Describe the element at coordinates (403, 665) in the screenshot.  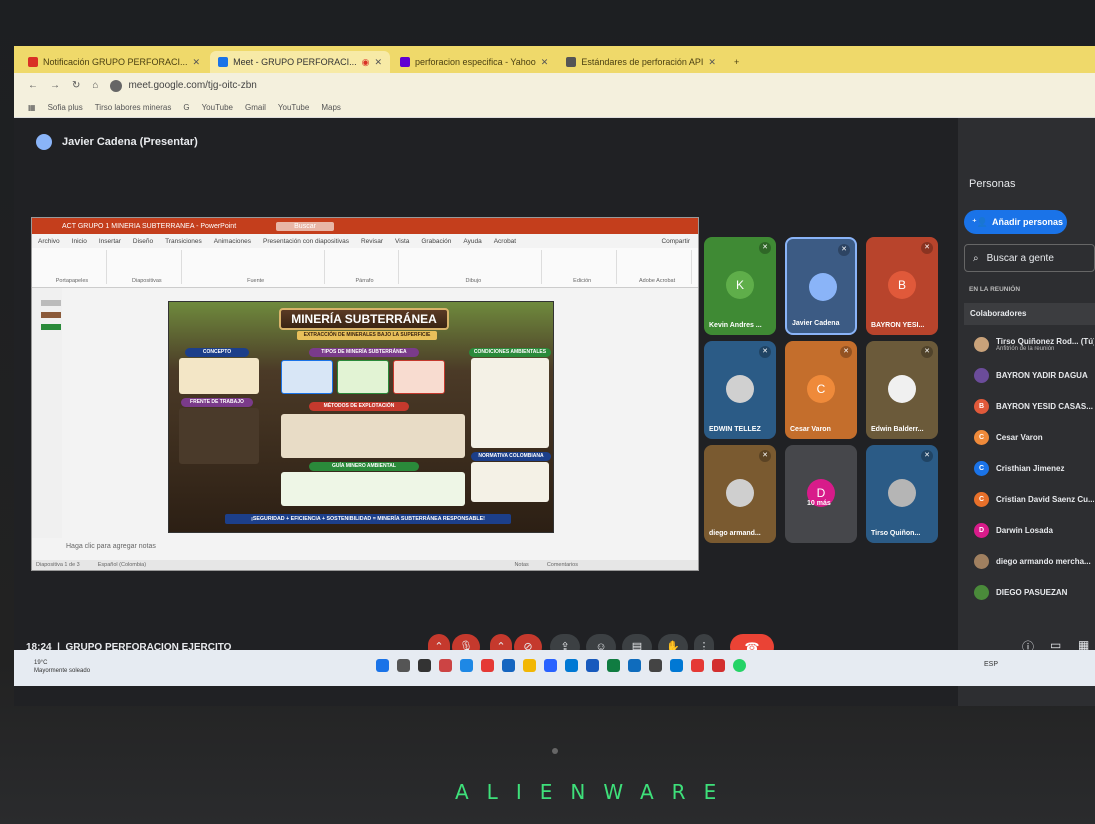
I see `search-icon` at that location.